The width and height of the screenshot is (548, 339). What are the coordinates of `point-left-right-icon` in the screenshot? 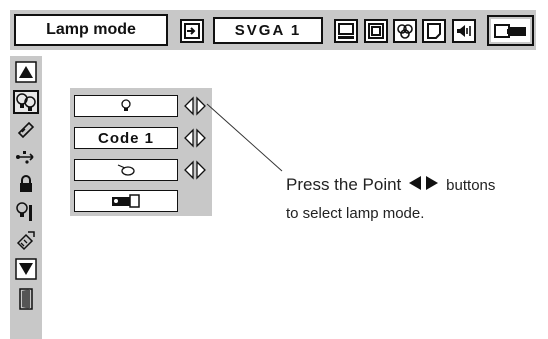 It's located at (424, 183).